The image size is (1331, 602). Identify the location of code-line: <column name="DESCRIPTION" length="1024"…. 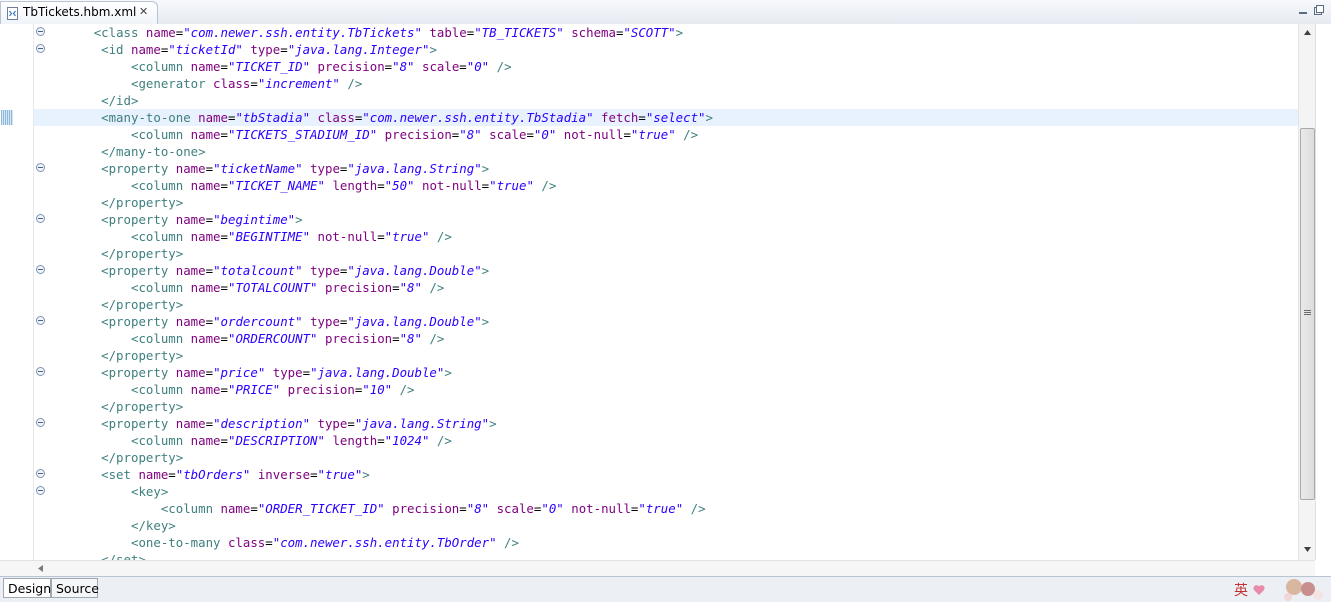
(666, 440).